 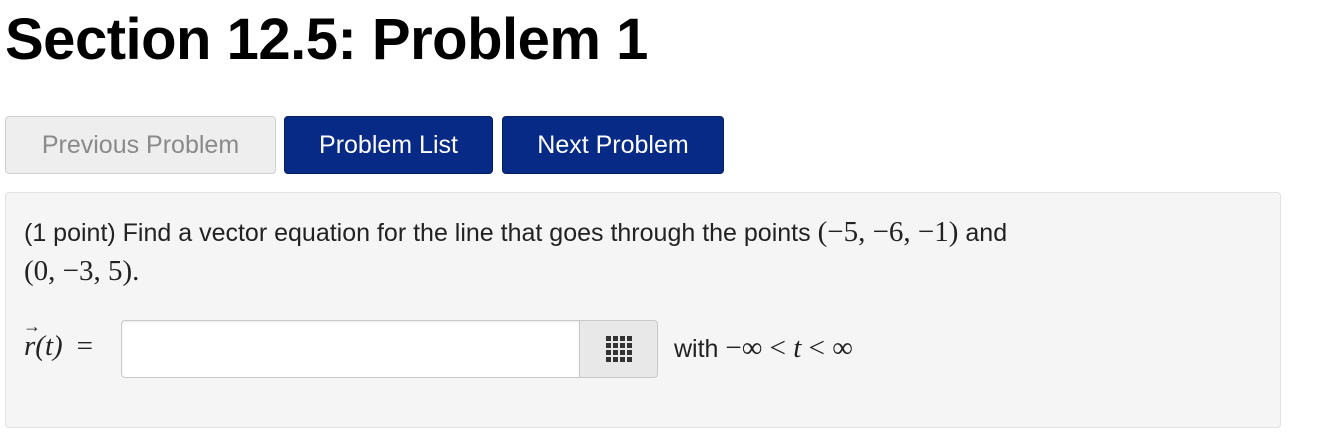 I want to click on range-left: −∞ <, so click(x=759, y=348).